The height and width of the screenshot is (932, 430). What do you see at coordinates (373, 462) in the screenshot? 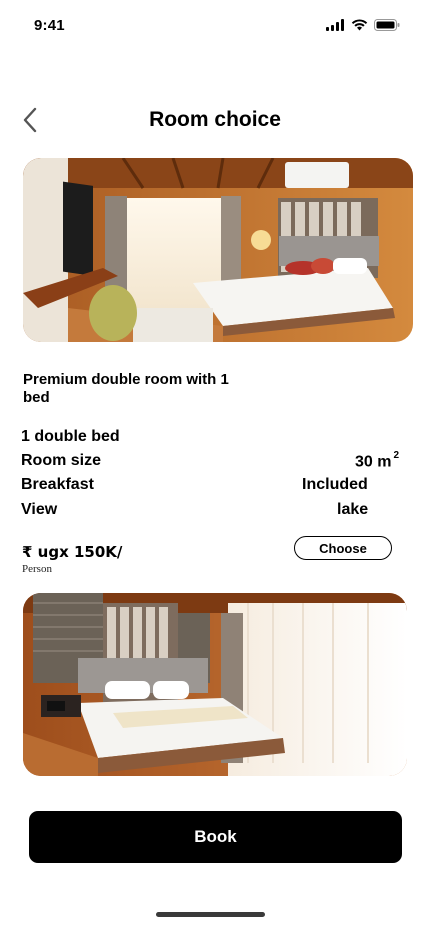
I see `room-size-number: 30 m` at bounding box center [373, 462].